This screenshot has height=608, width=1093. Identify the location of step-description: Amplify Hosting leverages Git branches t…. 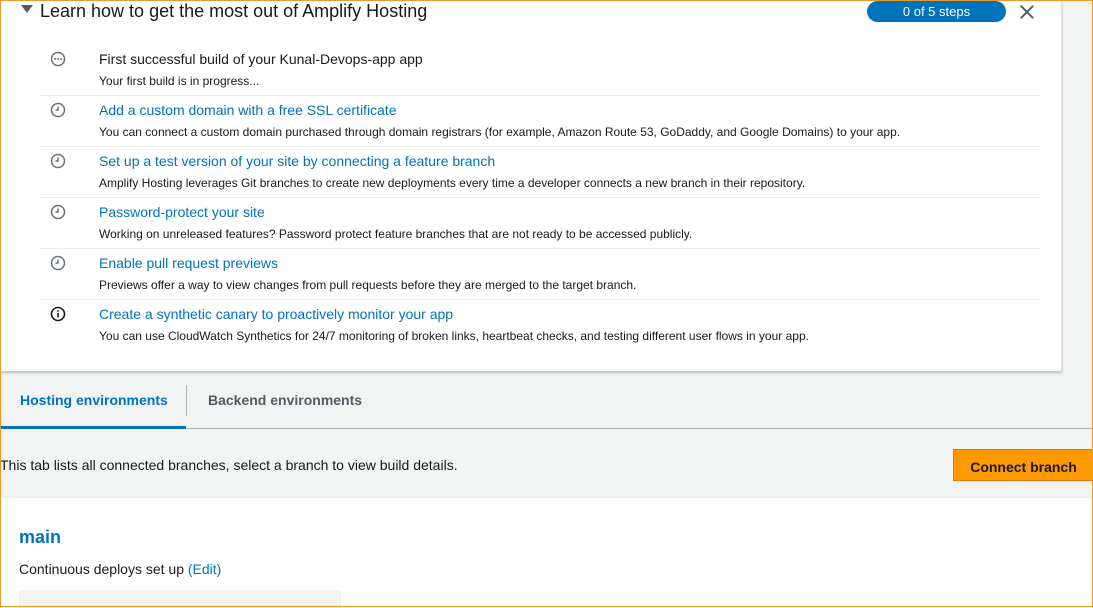
(452, 183).